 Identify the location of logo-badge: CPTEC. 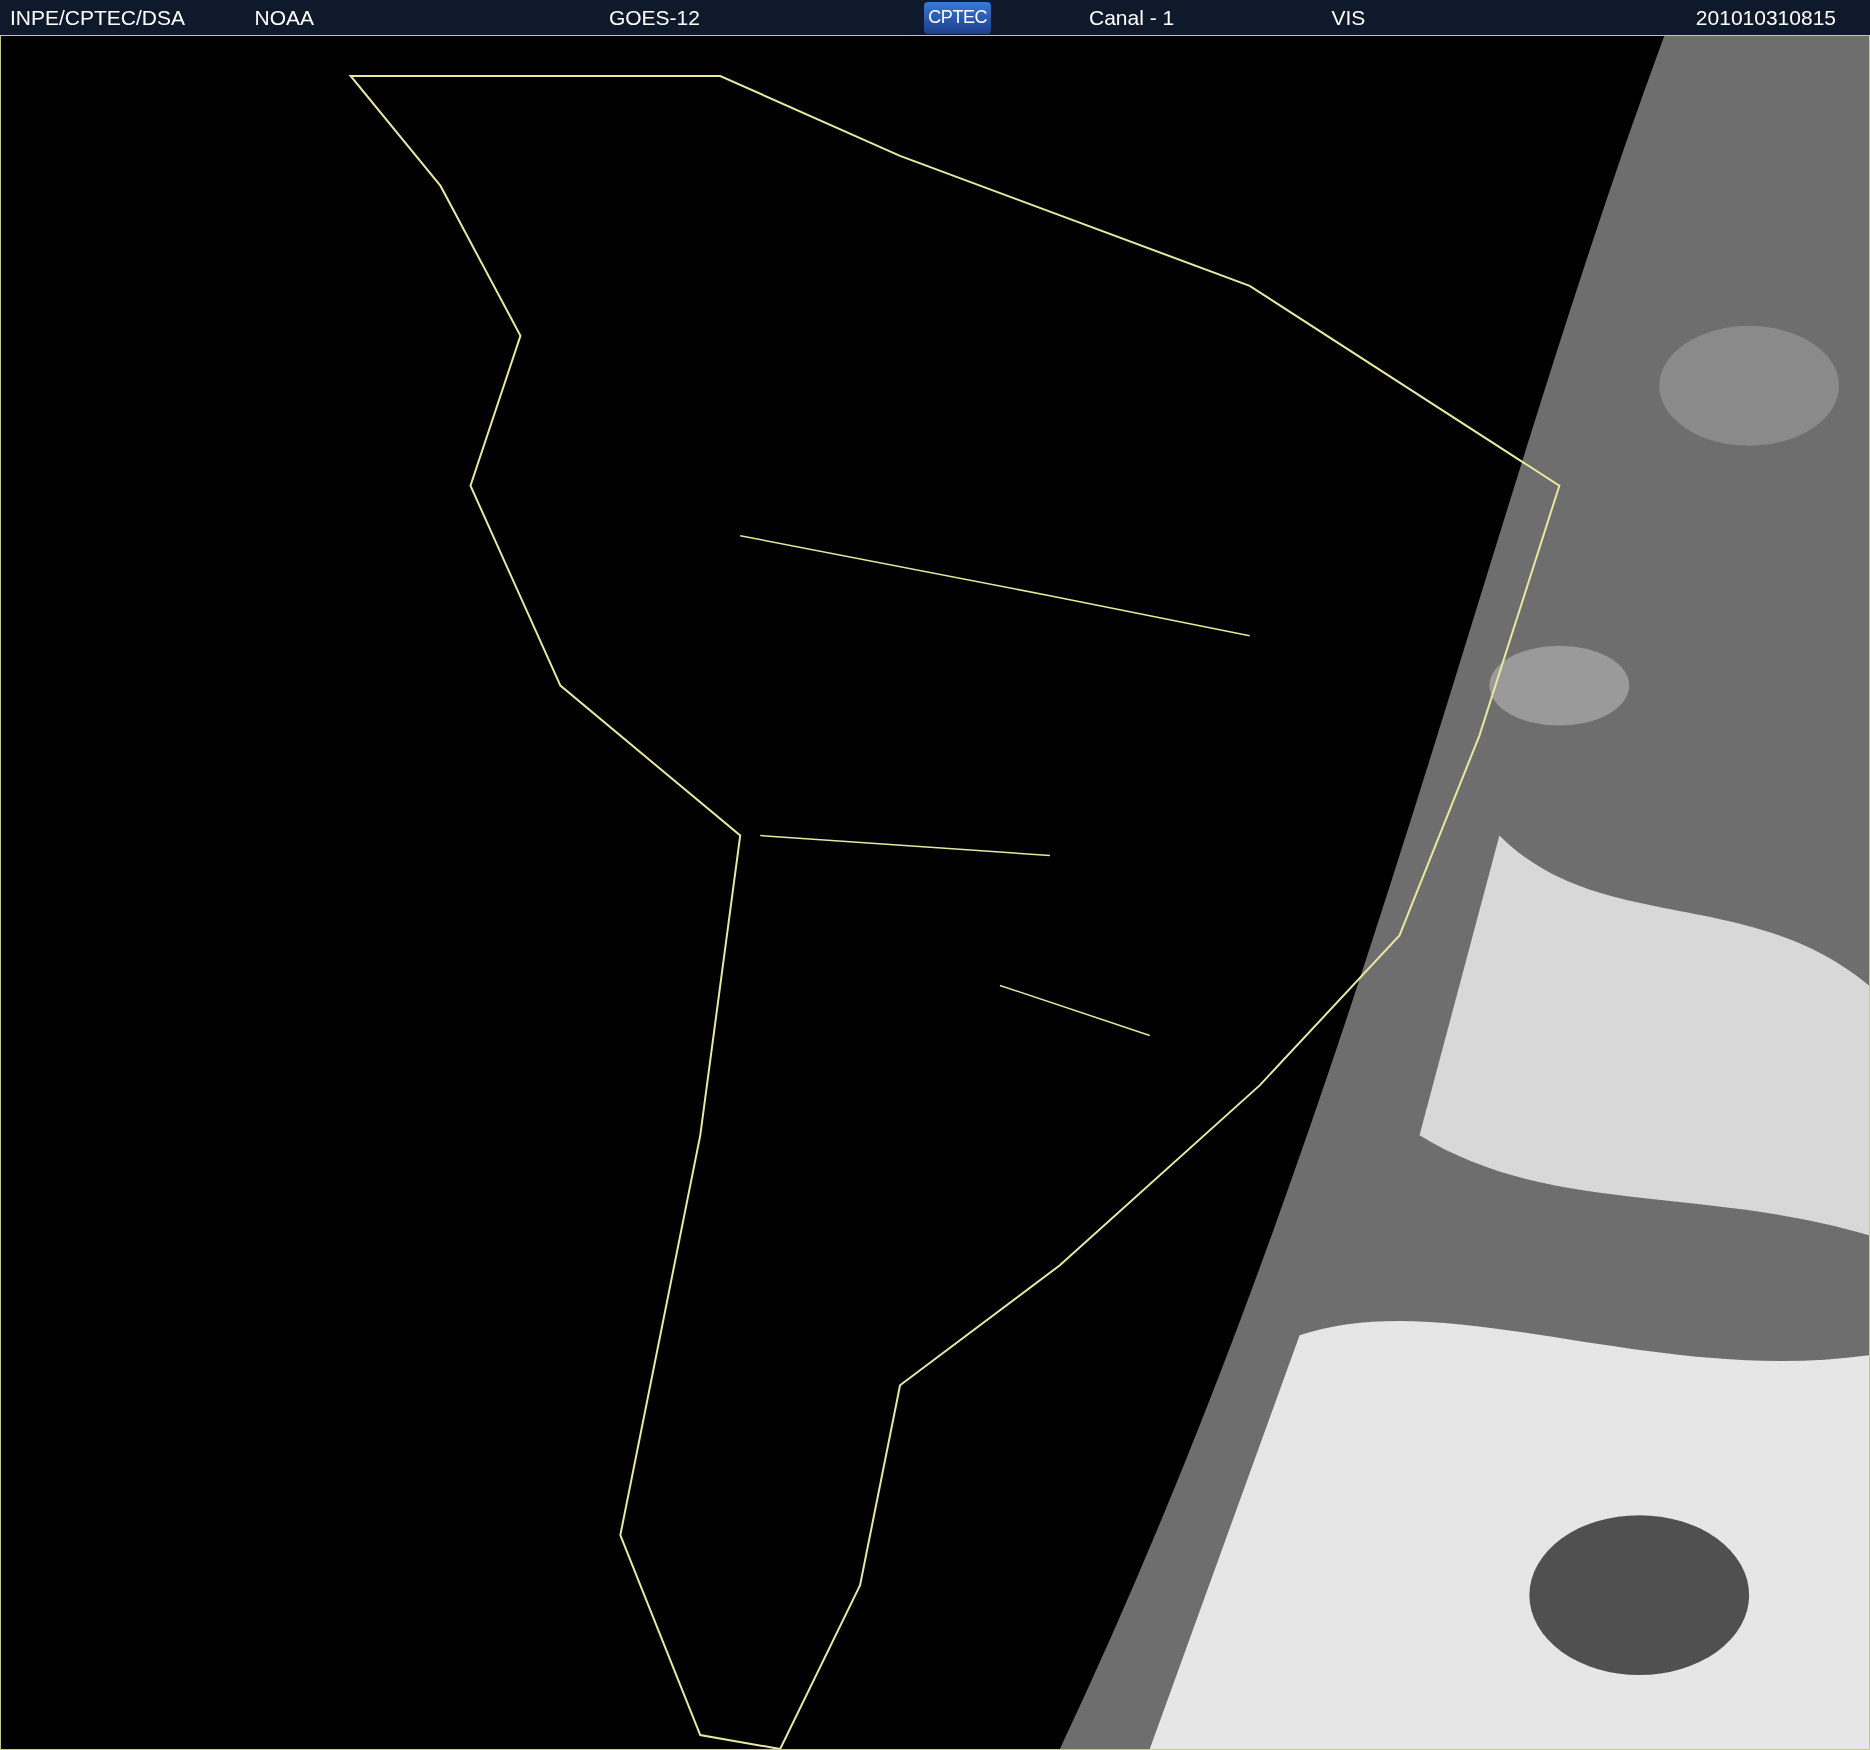
(958, 17).